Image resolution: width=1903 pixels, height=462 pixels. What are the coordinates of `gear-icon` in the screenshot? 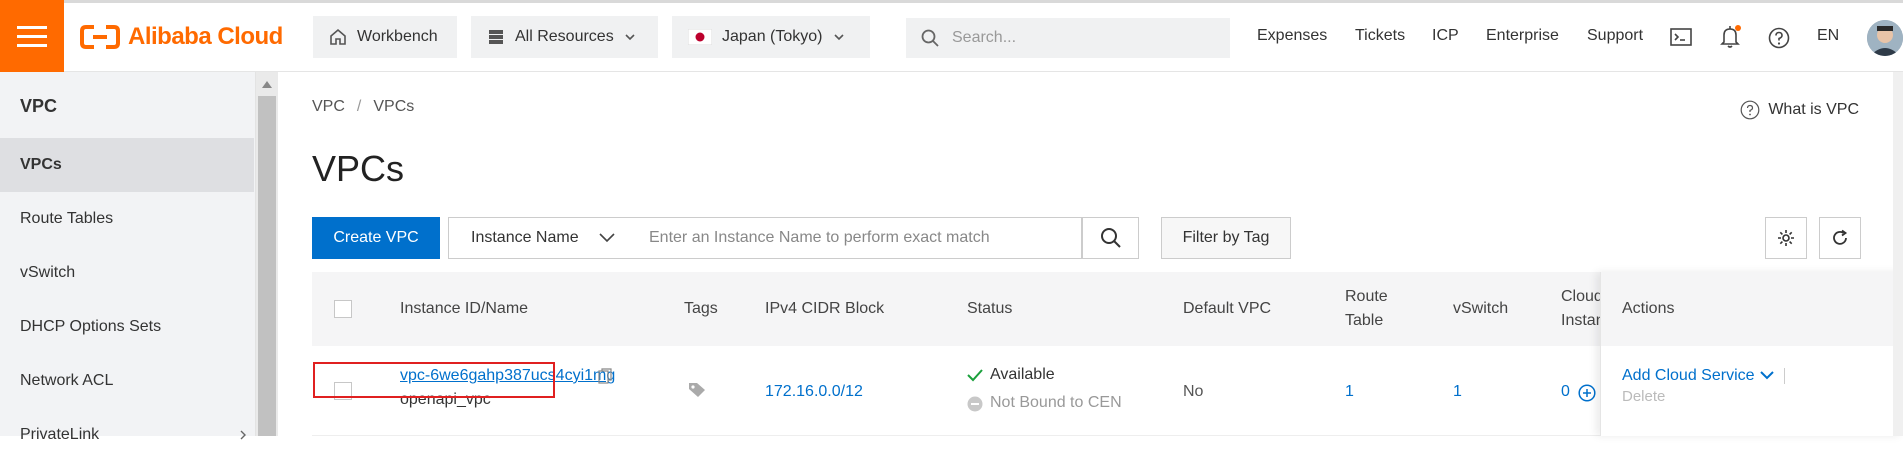 It's located at (1786, 238).